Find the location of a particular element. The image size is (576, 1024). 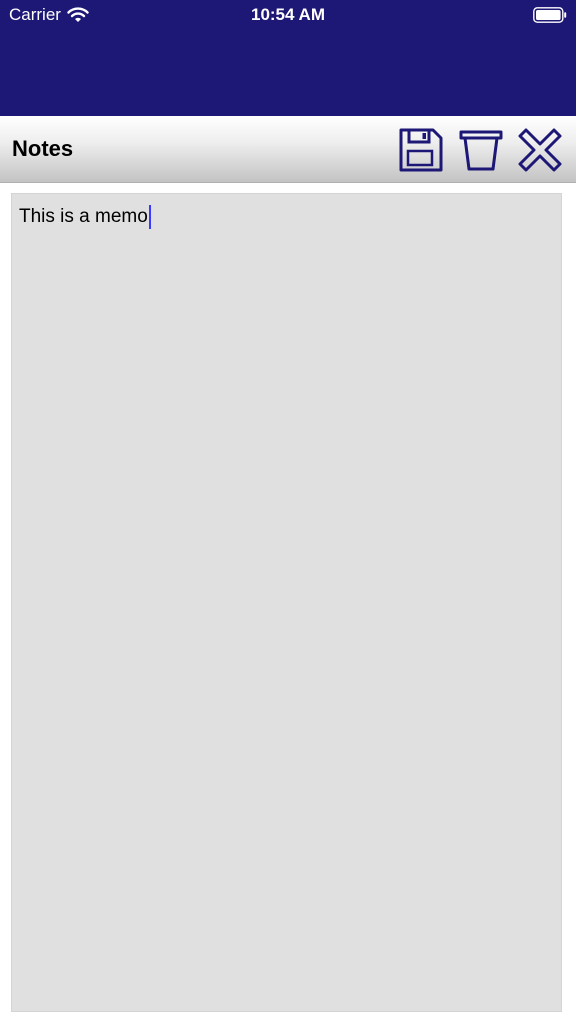

close-button is located at coordinates (540, 150).